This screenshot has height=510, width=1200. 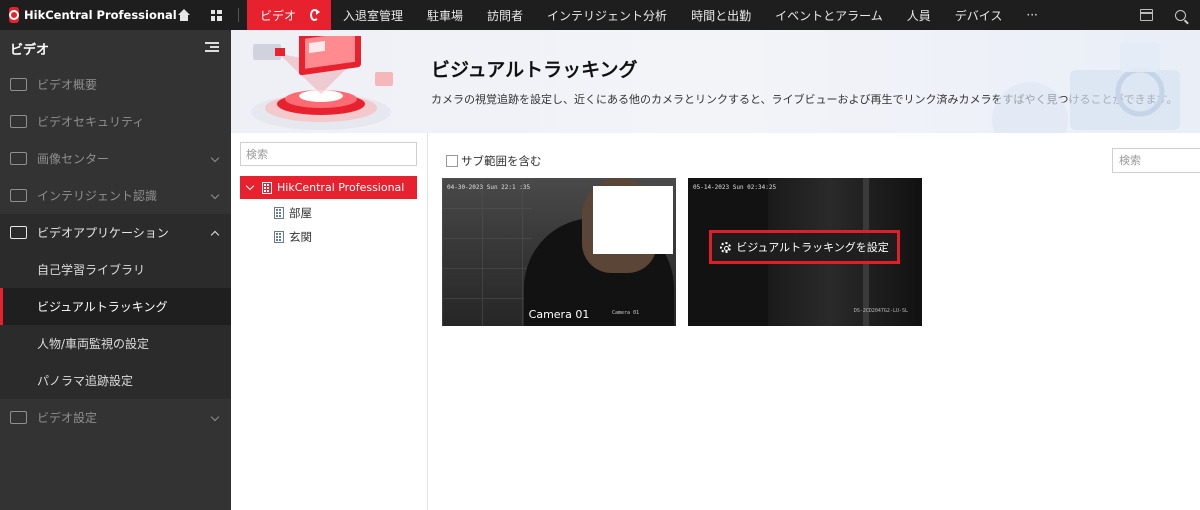 What do you see at coordinates (1086, 87) in the screenshot?
I see `banner-decoration` at bounding box center [1086, 87].